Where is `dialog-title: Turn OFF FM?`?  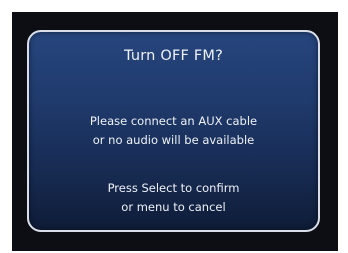
dialog-title: Turn OFF FM? is located at coordinates (173, 56).